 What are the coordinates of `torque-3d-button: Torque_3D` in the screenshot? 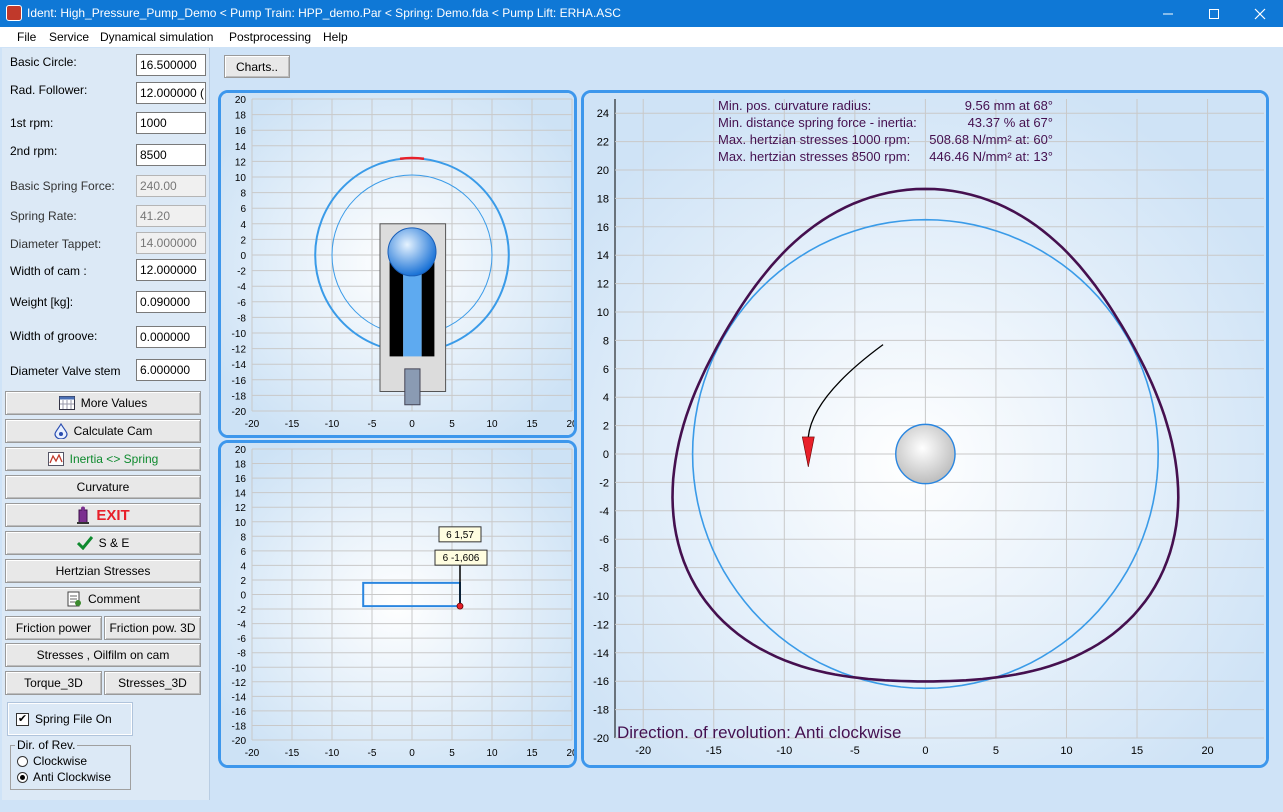 It's located at (53, 683).